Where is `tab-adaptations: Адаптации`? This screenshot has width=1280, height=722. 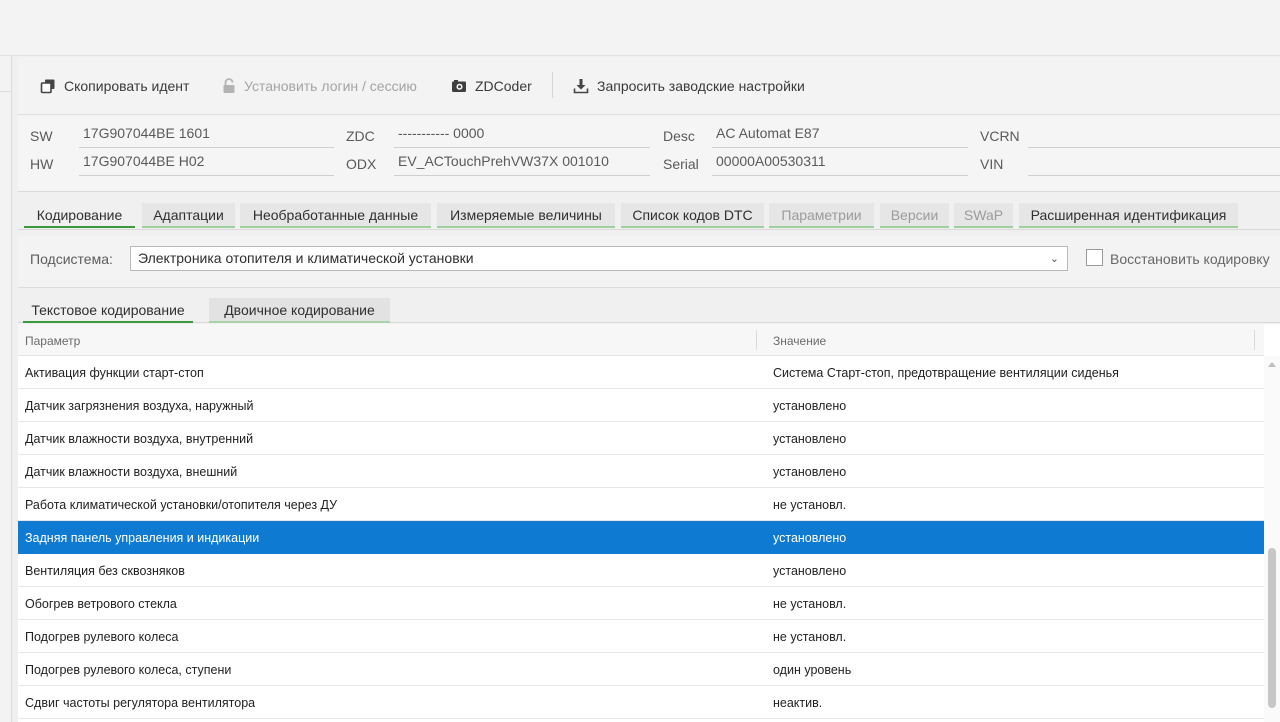 tab-adaptations: Адаптации is located at coordinates (188, 215).